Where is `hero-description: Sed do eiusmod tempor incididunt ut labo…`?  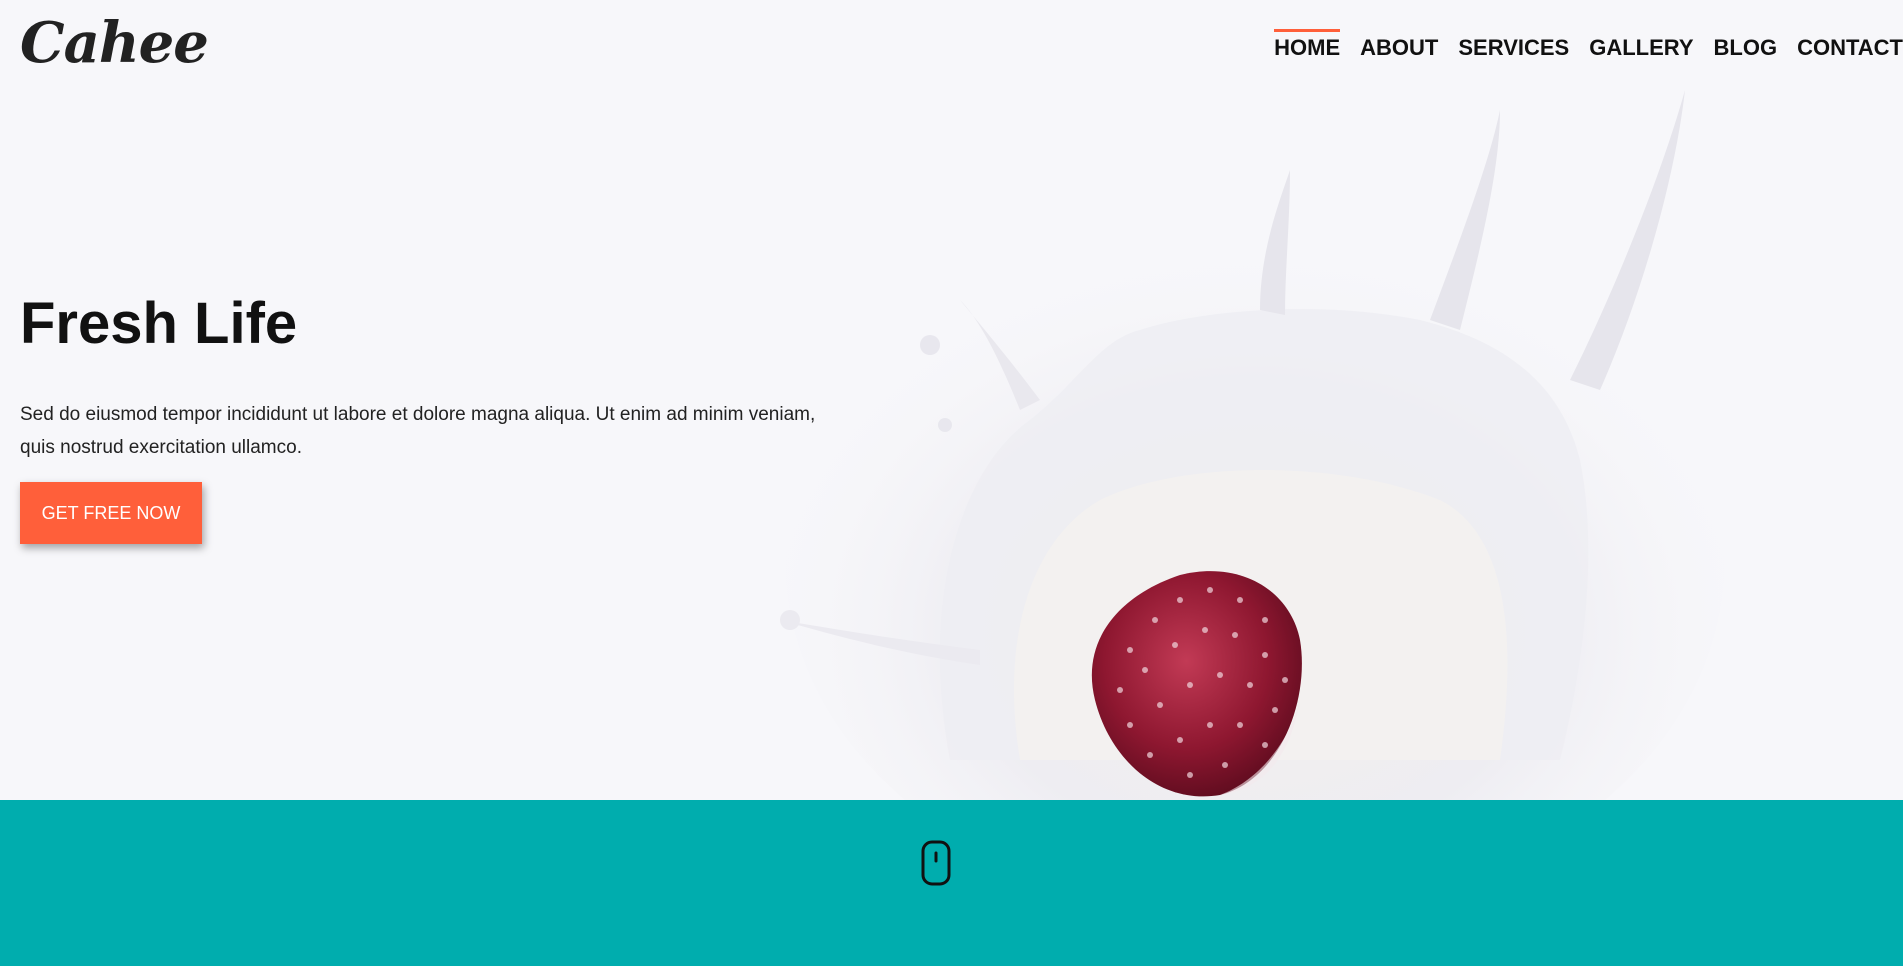 hero-description: Sed do eiusmod tempor incididunt ut labo… is located at coordinates (418, 431).